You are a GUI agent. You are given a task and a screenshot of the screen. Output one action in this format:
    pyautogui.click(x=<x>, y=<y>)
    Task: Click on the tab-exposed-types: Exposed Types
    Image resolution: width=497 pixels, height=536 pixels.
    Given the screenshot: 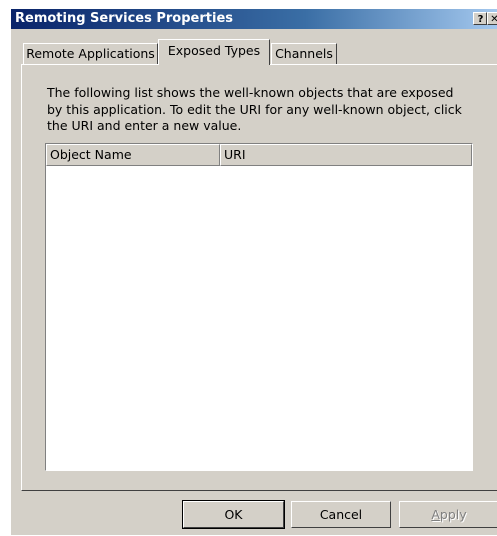 What is the action you would take?
    pyautogui.click(x=214, y=52)
    